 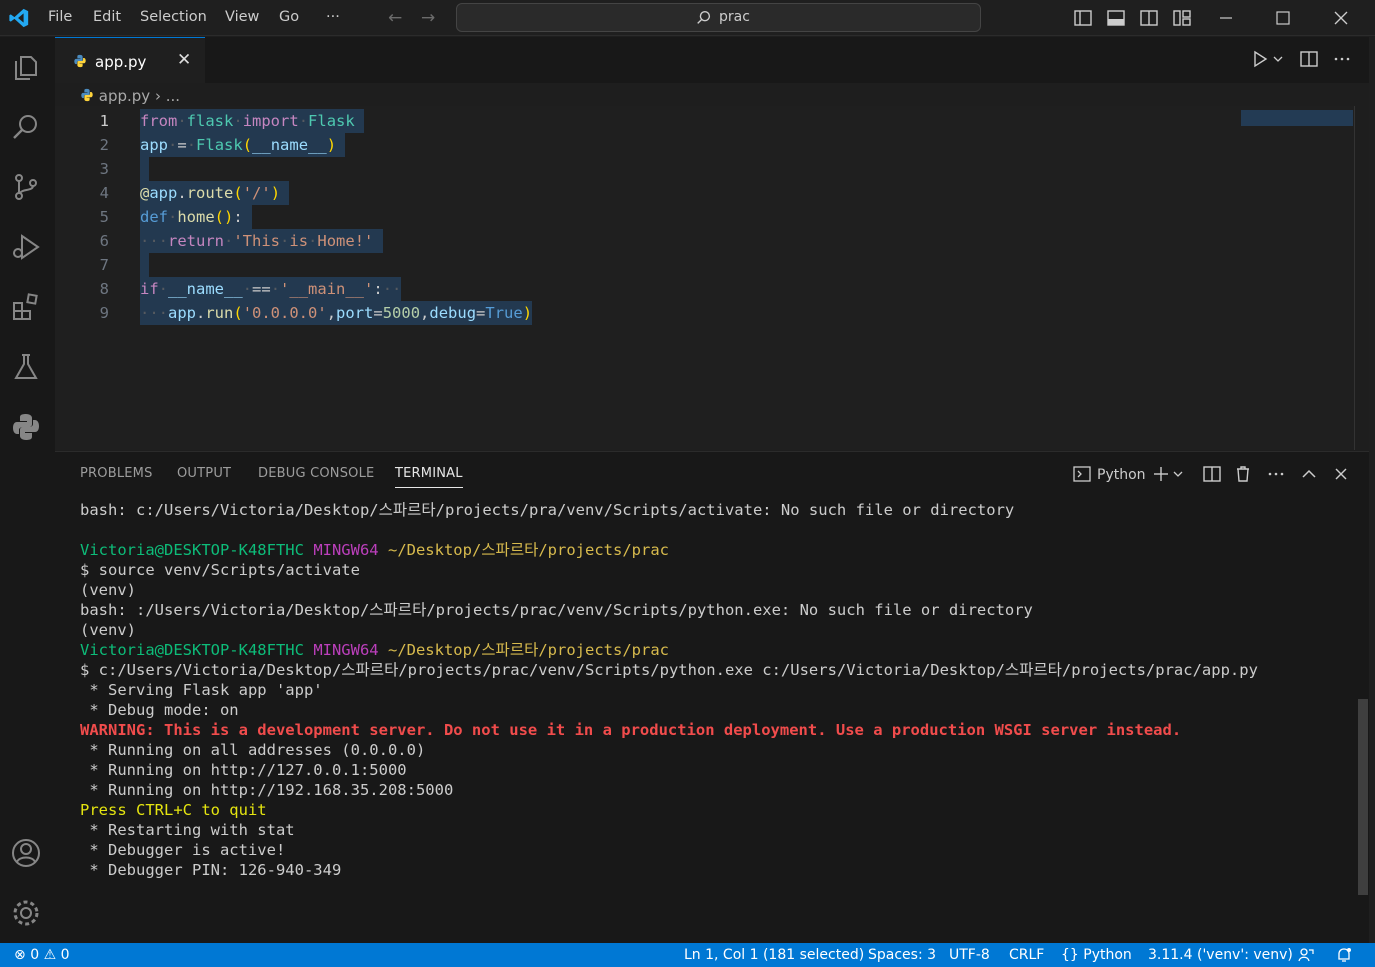 What do you see at coordinates (1243, 474) in the screenshot?
I see `kill-terminal-trash-icon` at bounding box center [1243, 474].